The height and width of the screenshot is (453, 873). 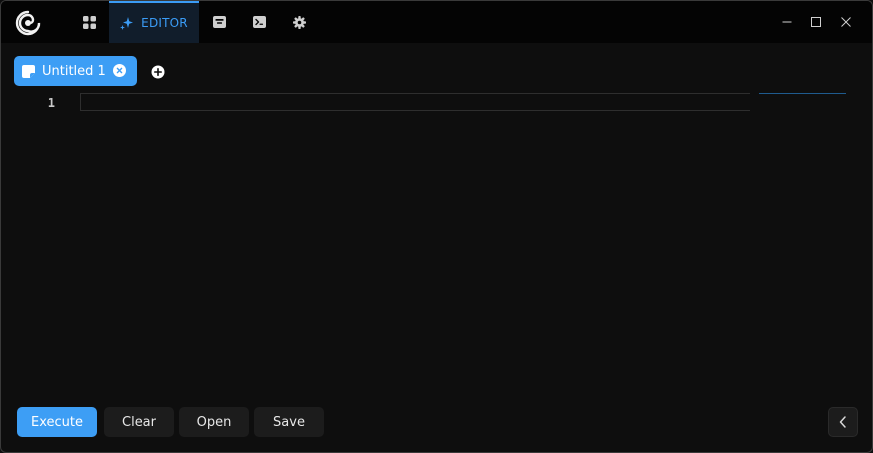 I want to click on nav-terminal-button, so click(x=259, y=22).